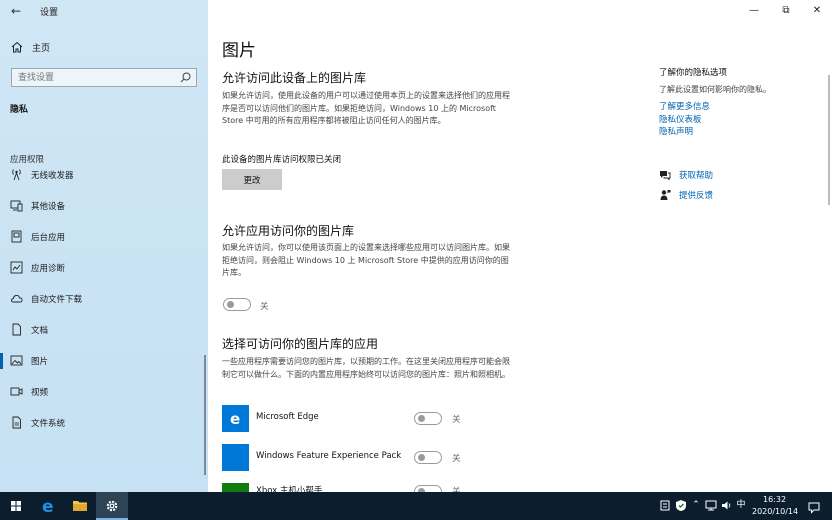  I want to click on privacy-options-subtitle: 了解此设置如何影响你的隐私。, so click(715, 89).